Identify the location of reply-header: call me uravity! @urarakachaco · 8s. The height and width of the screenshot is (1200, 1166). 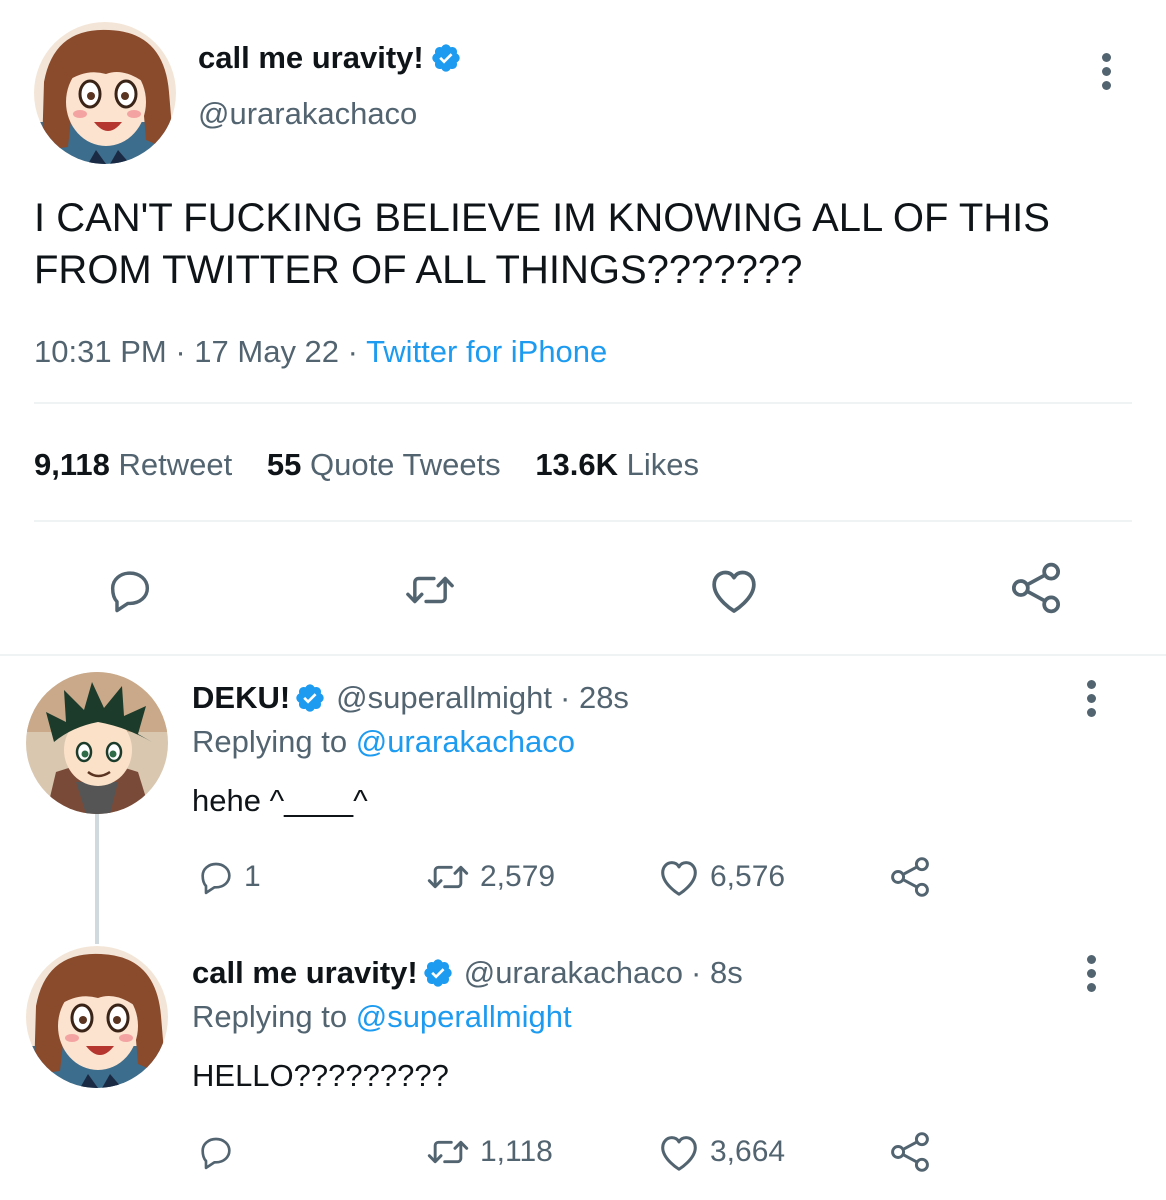
(467, 973).